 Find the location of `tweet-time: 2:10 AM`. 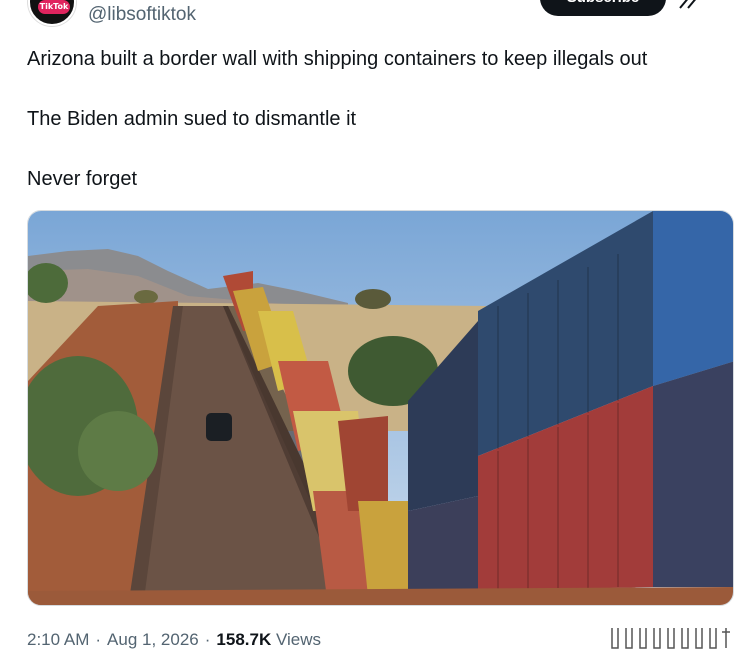

tweet-time: 2:10 AM is located at coordinates (58, 639).